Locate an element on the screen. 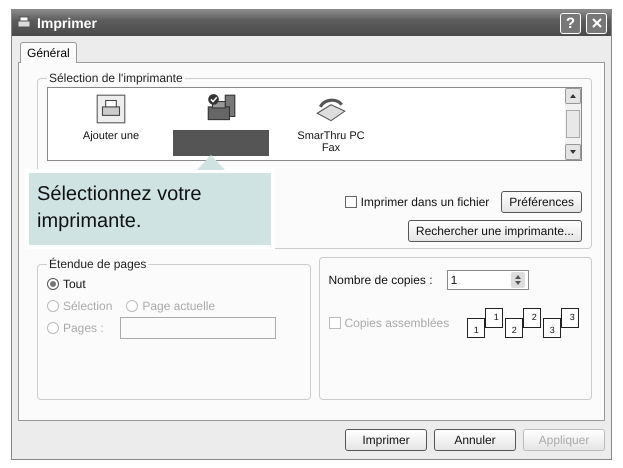 This screenshot has height=468, width=623. add-printer-icon is located at coordinates (111, 109).